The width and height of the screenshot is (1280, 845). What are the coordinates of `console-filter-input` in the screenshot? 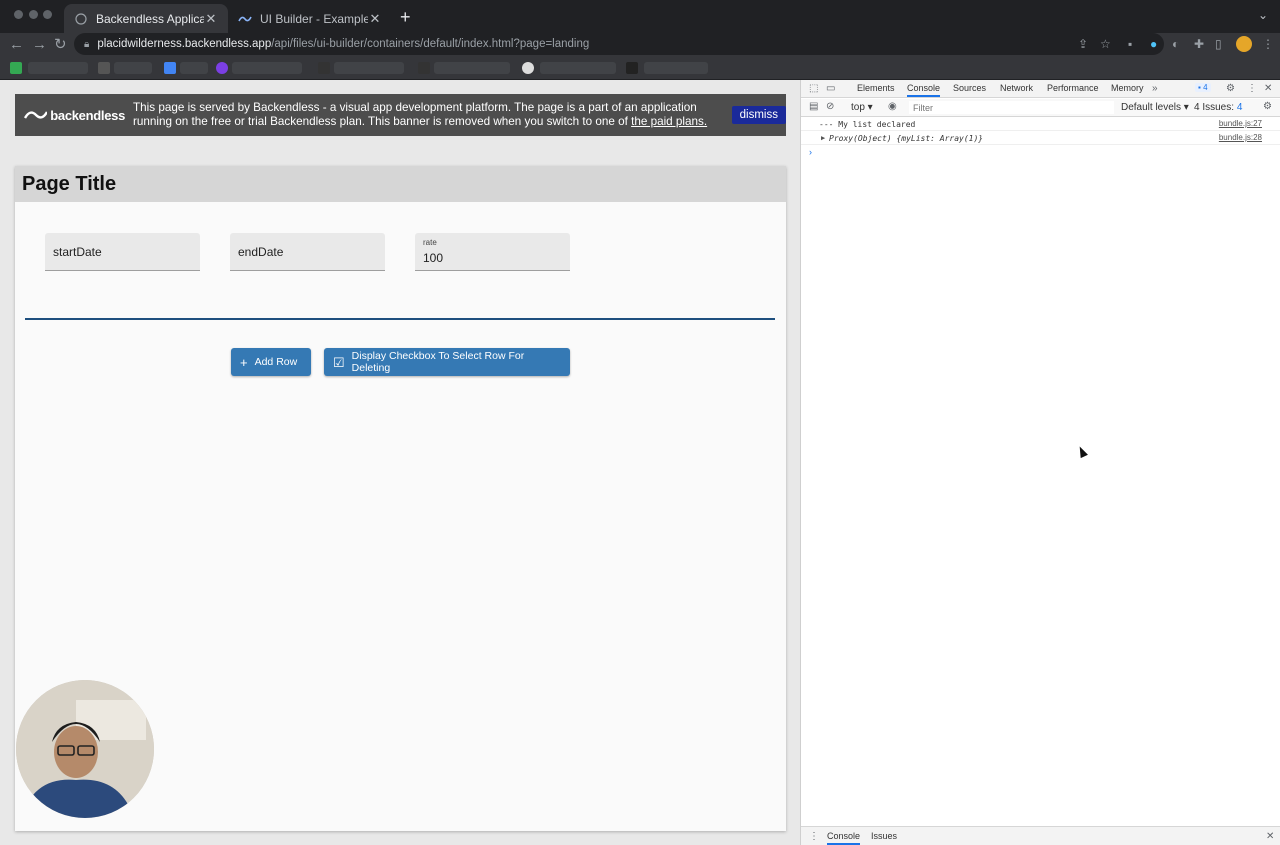 It's located at (1011, 107).